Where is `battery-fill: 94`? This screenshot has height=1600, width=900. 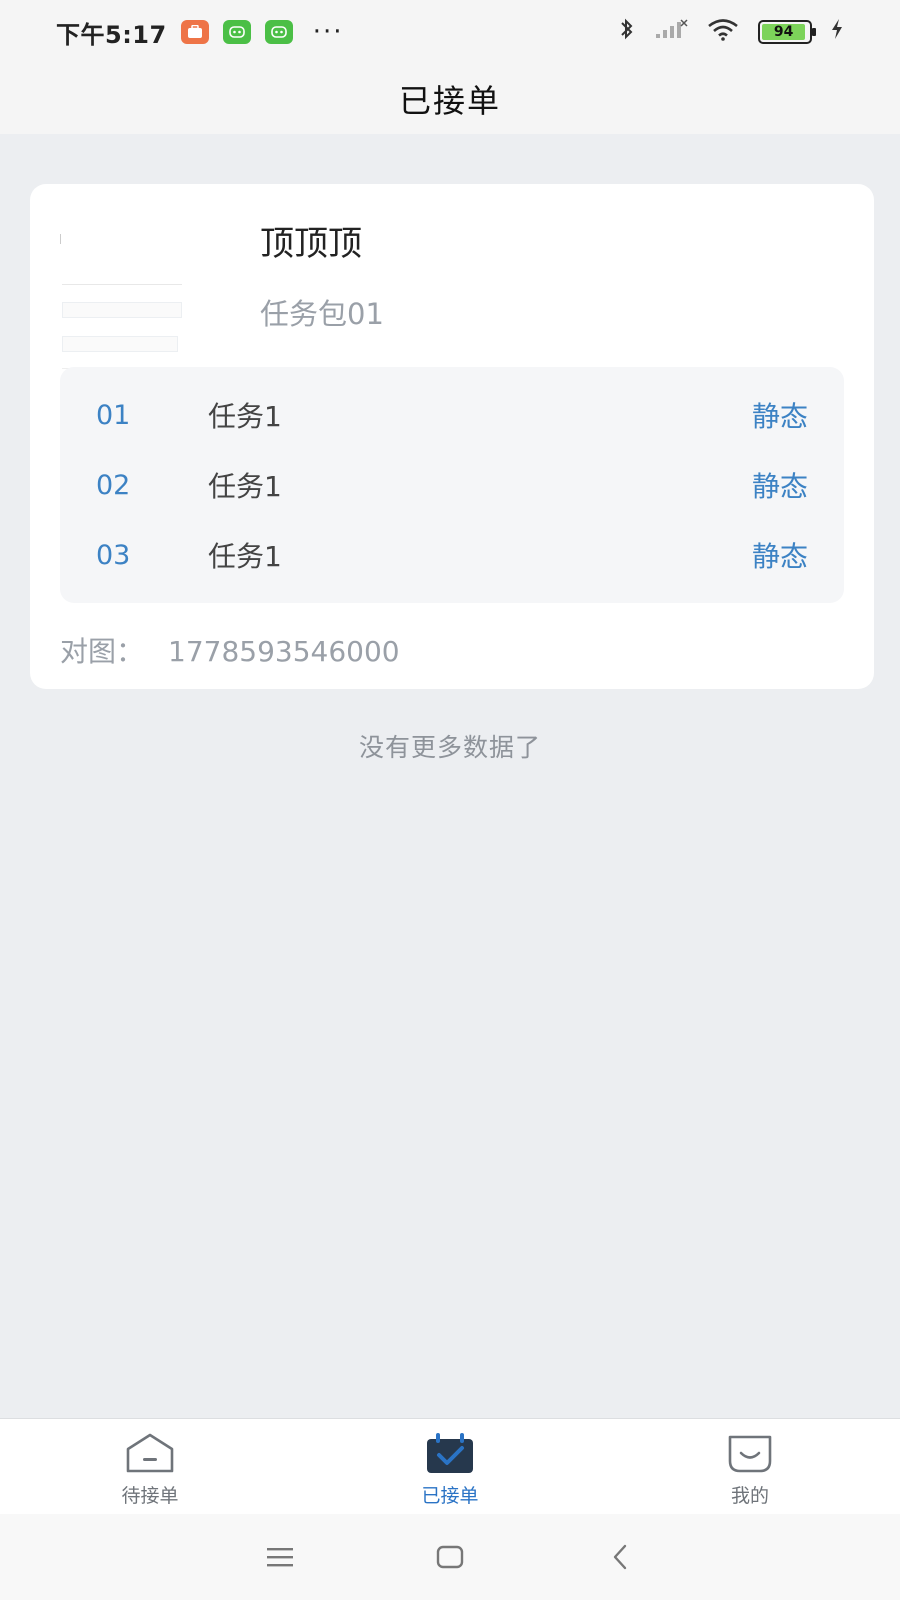 battery-fill: 94 is located at coordinates (784, 32).